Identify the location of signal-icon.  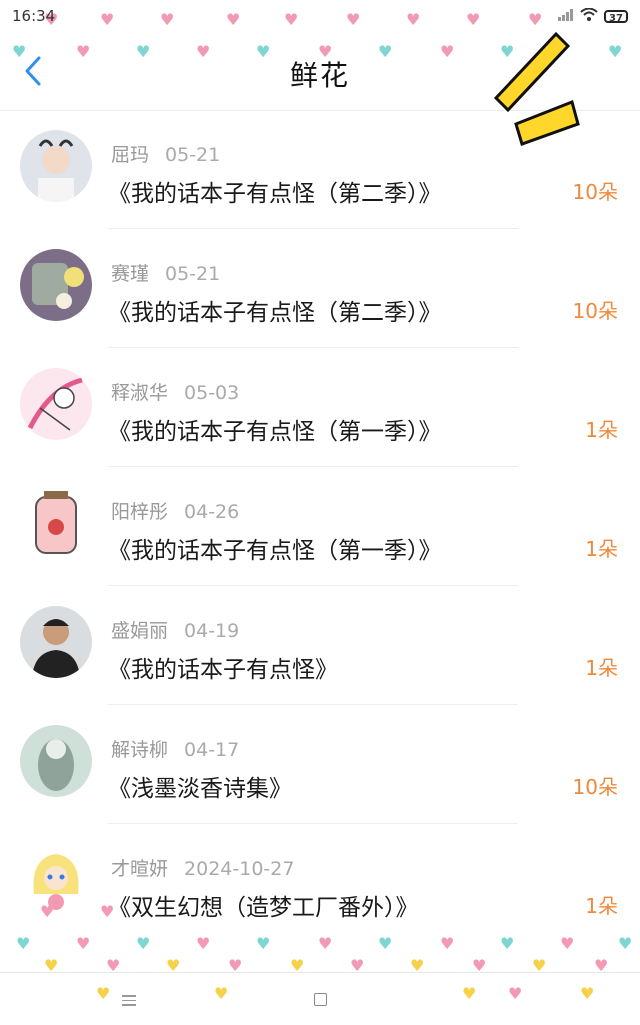
(566, 16).